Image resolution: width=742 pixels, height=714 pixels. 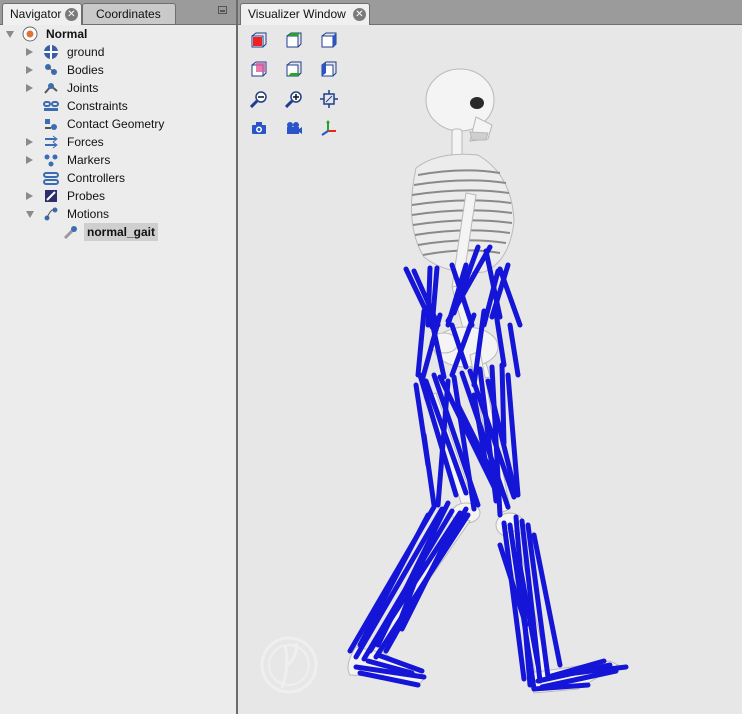 I want to click on joints-icon, so click(x=51, y=88).